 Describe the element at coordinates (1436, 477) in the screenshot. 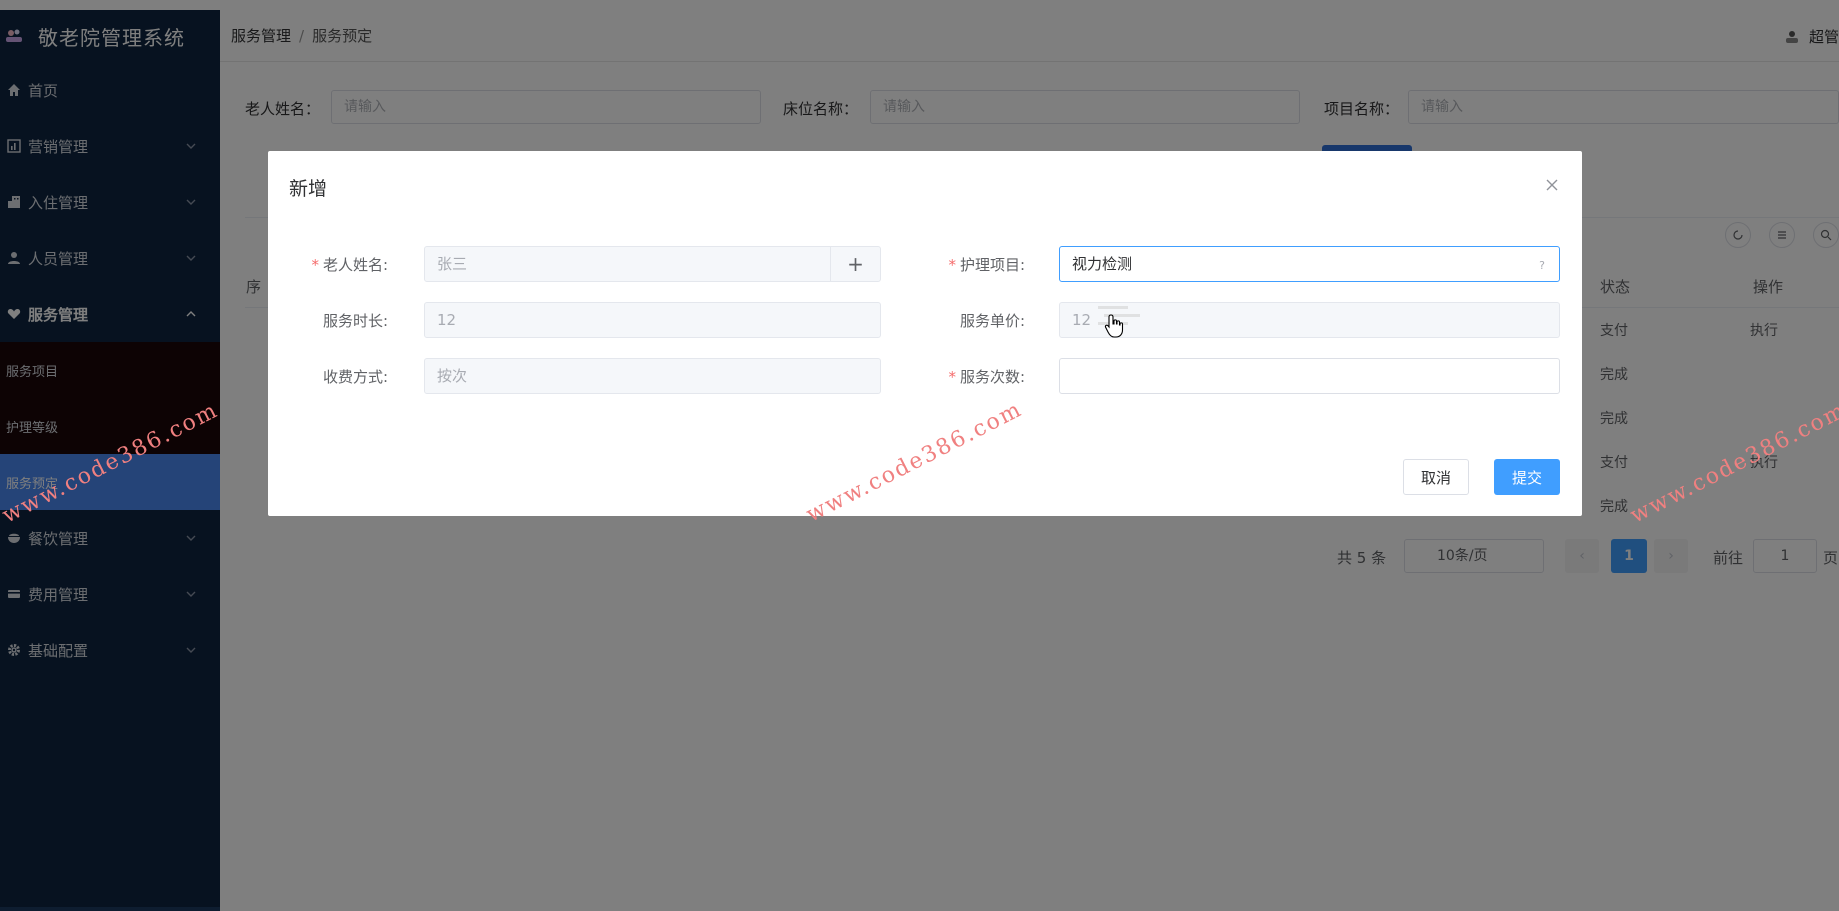

I see `cancel-button: 取消` at that location.